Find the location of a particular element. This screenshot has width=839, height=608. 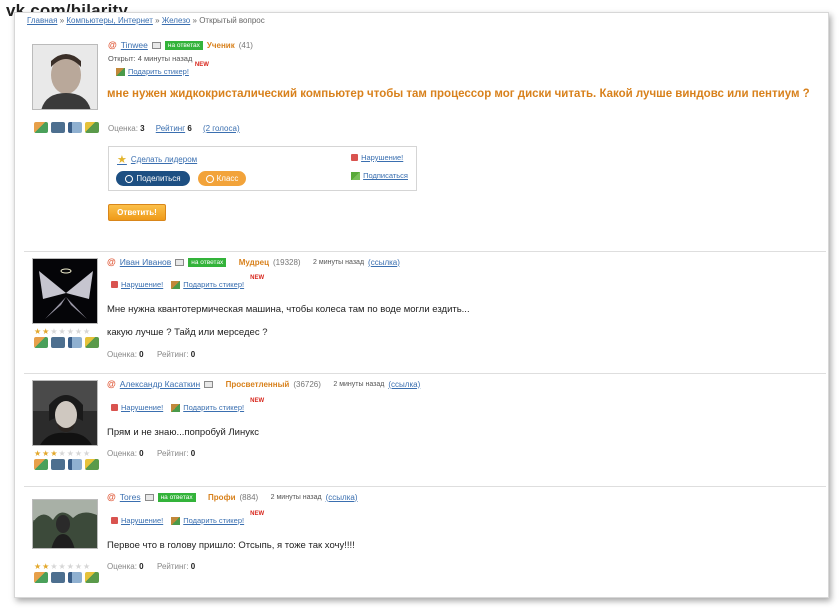

at-icon: @ is located at coordinates (111, 384).